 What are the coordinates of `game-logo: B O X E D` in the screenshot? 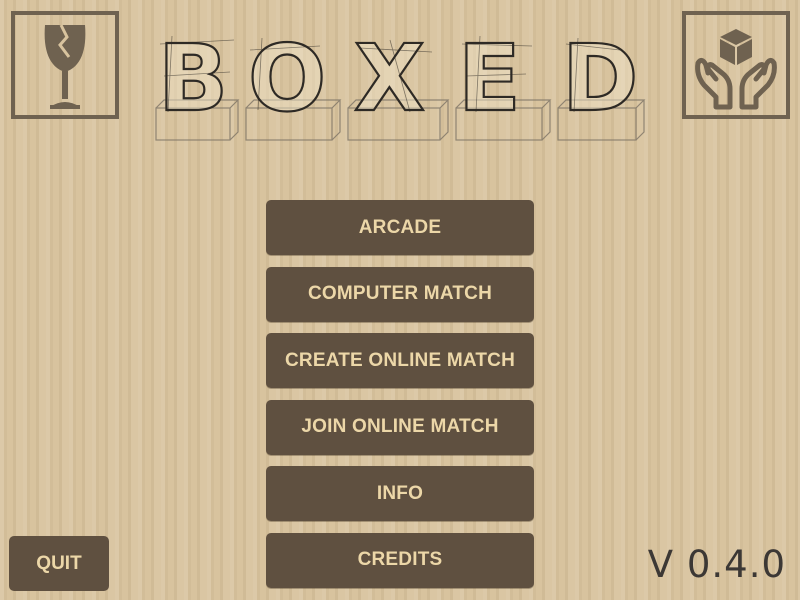 It's located at (400, 90).